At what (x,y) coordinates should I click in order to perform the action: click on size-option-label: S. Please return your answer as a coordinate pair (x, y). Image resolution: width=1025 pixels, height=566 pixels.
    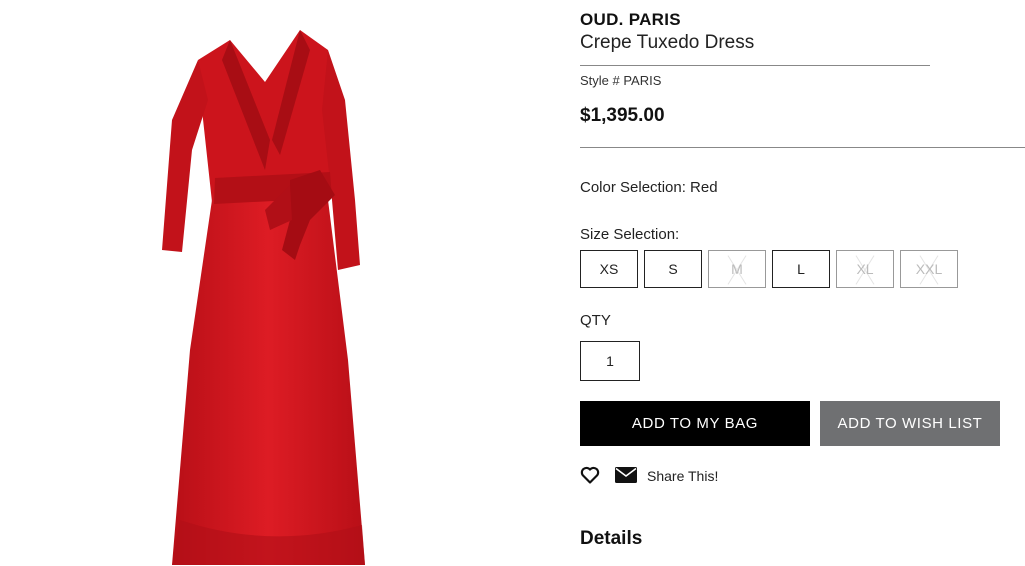
    Looking at the image, I should click on (673, 269).